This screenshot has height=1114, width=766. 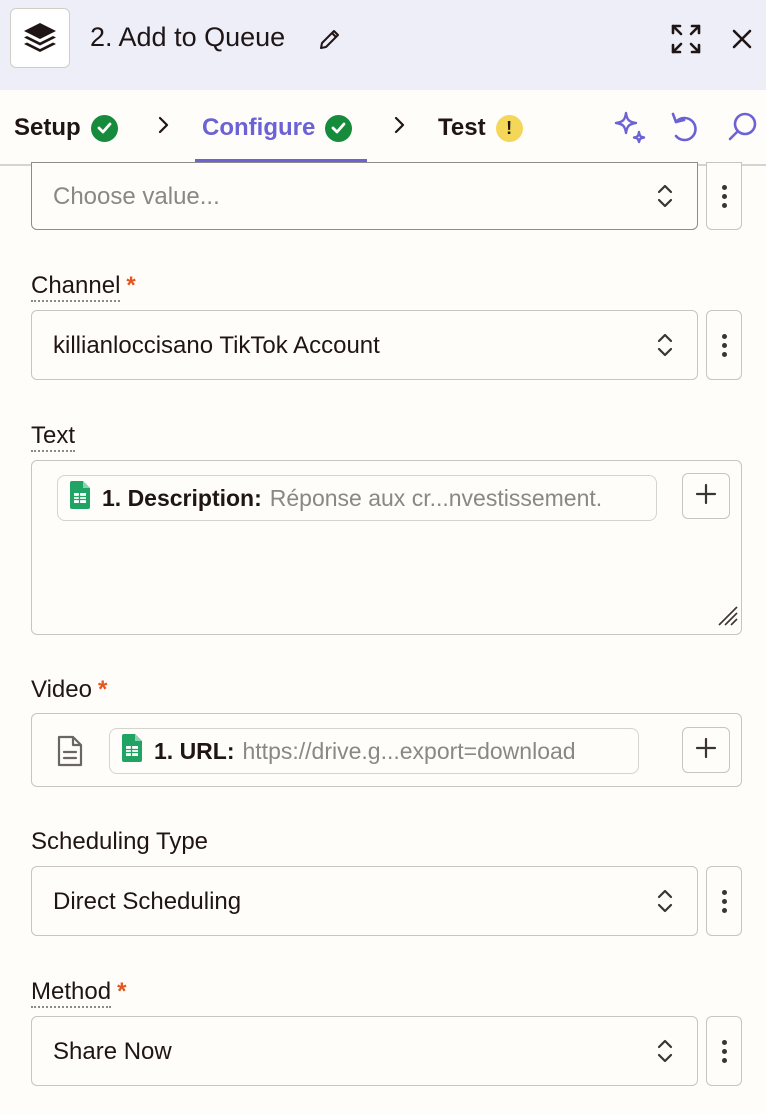 I want to click on tab-test: Test !, so click(x=480, y=128).